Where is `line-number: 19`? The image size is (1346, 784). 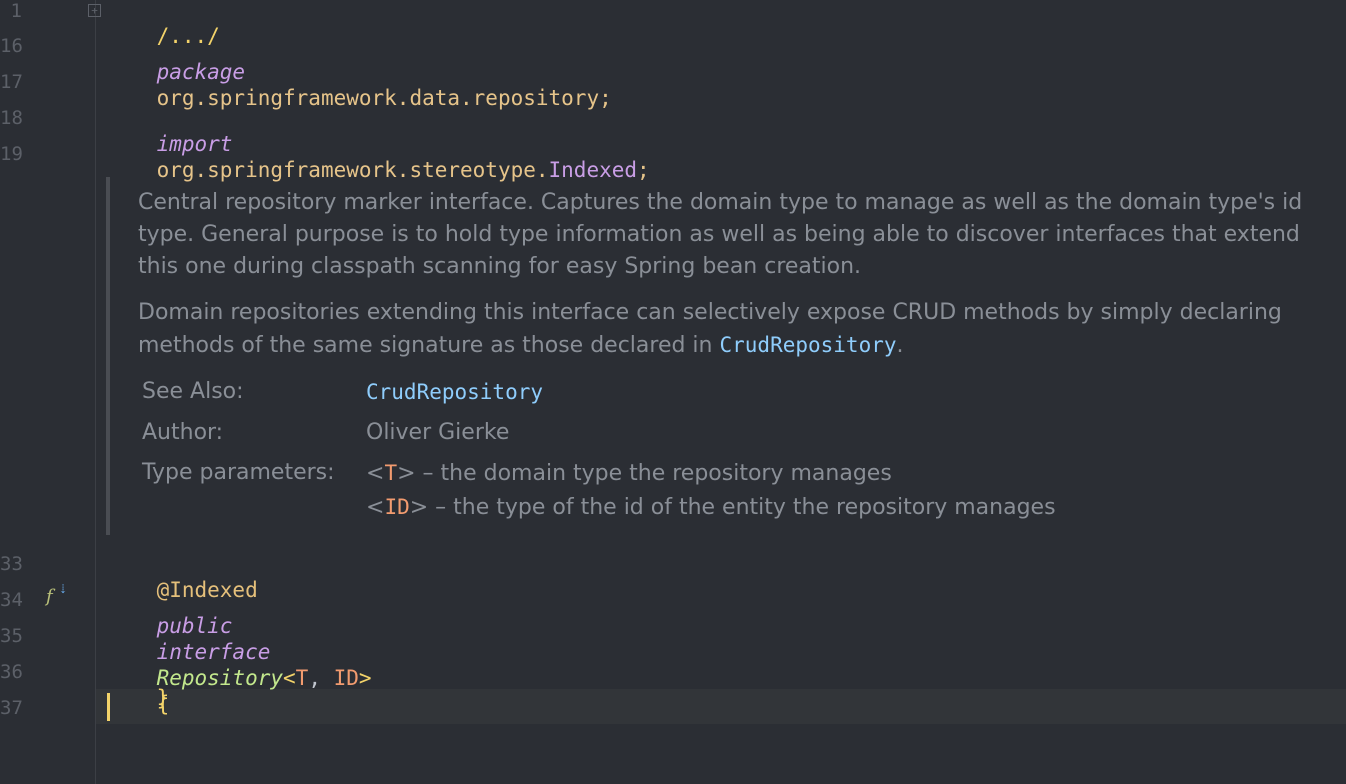
line-number: 19 is located at coordinates (11, 154).